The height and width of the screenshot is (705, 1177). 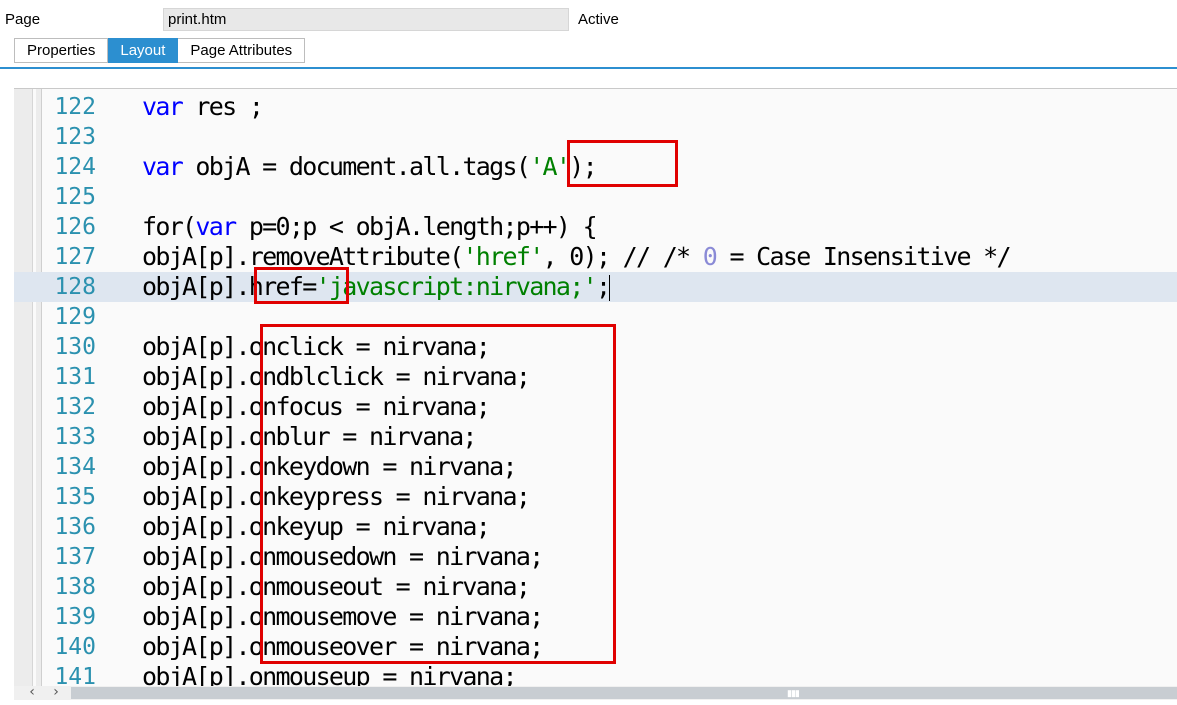 I want to click on code-token: );, so click(x=583, y=166).